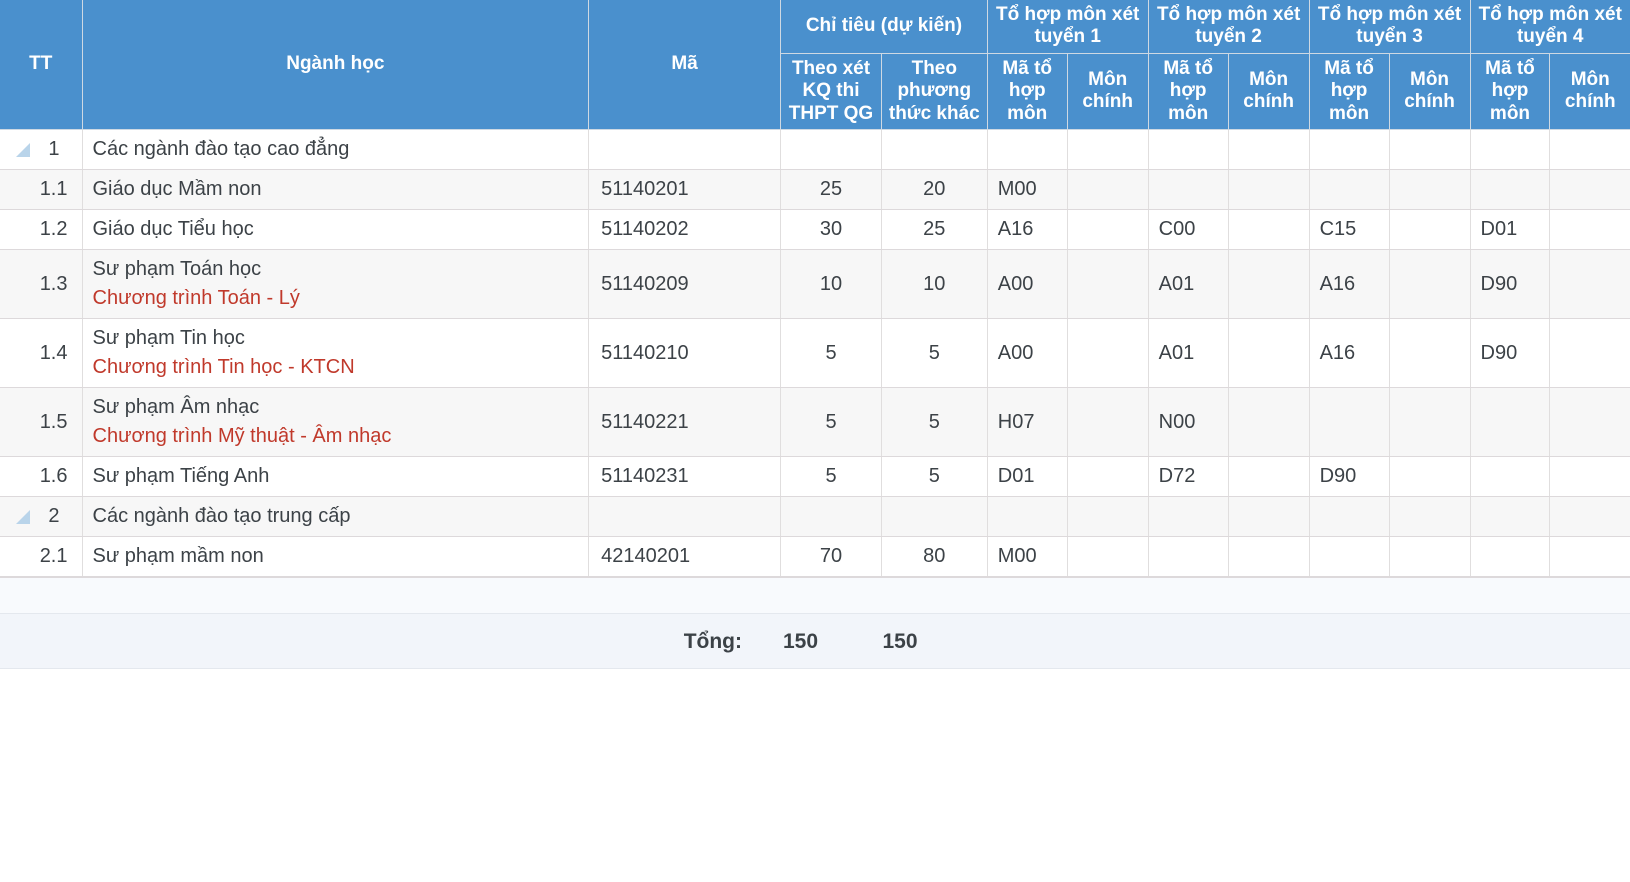  What do you see at coordinates (1390, 27) in the screenshot?
I see `col-header-combo-3-group: Tổ hợp môn xét tuyển 3` at bounding box center [1390, 27].